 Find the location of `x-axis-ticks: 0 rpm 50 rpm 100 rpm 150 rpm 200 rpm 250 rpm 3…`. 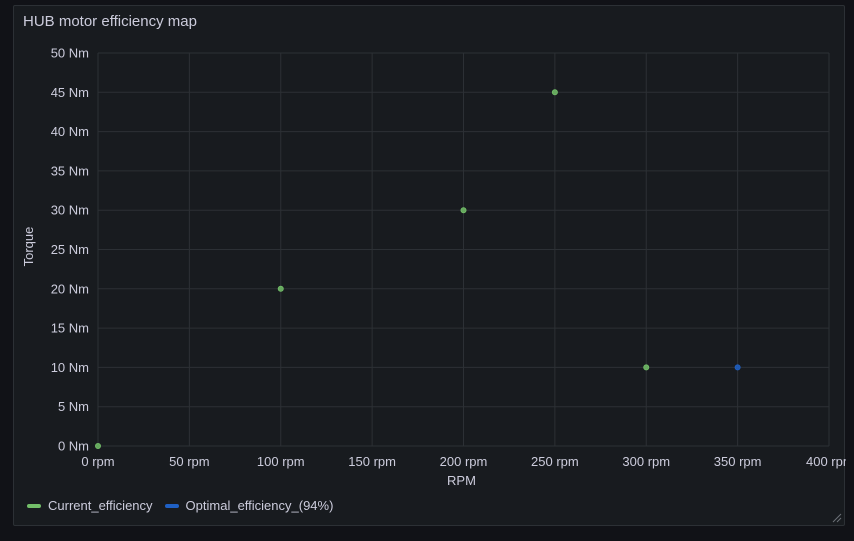

x-axis-ticks: 0 rpm 50 rpm 100 rpm 150 rpm 200 rpm 250 rpm 3… is located at coordinates (463, 461).